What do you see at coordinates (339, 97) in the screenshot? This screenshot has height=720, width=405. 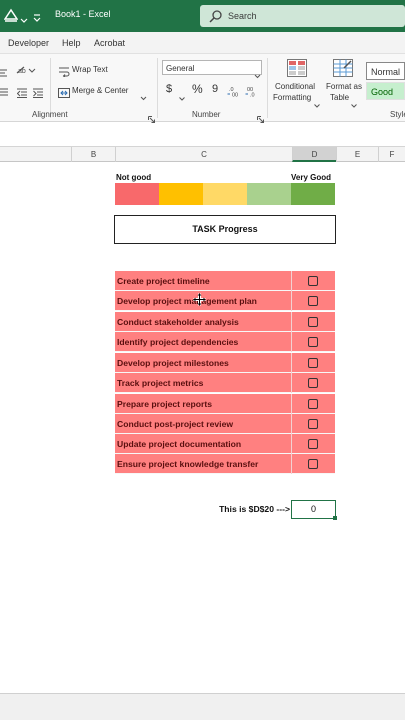 I see `format-as-table-button-line2: Table` at bounding box center [339, 97].